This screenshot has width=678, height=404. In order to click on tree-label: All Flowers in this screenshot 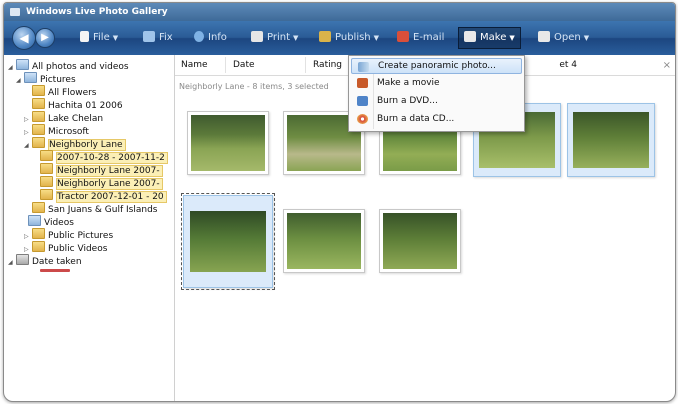, I will do `click(72, 93)`.